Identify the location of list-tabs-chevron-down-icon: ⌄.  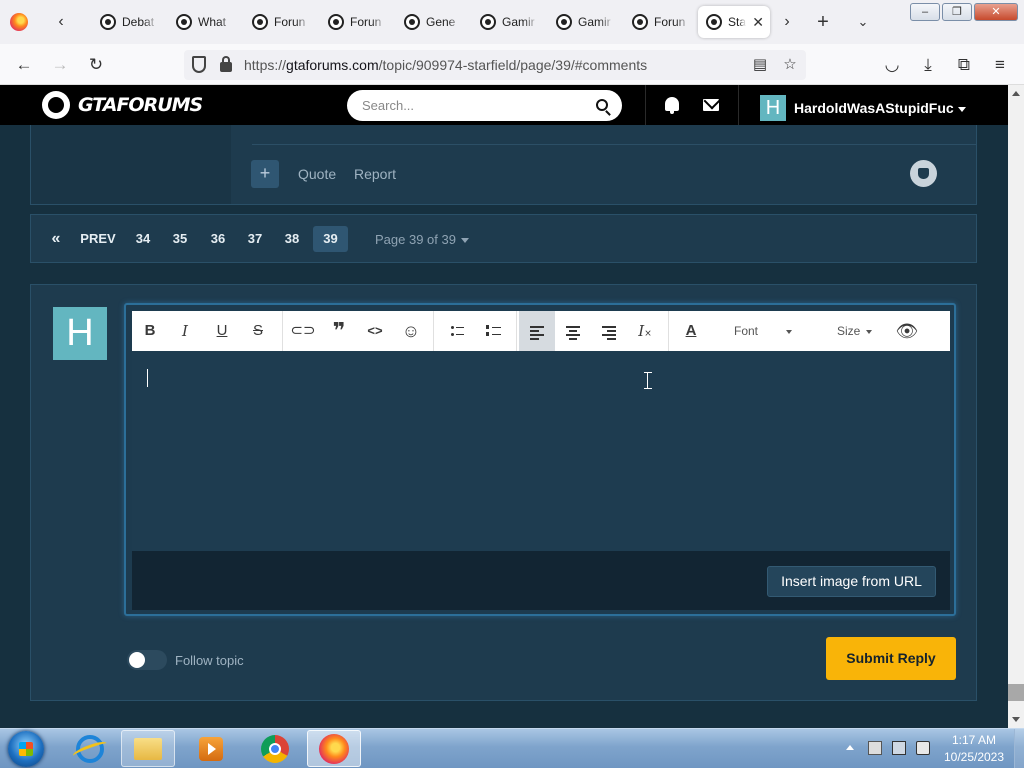
(863, 22).